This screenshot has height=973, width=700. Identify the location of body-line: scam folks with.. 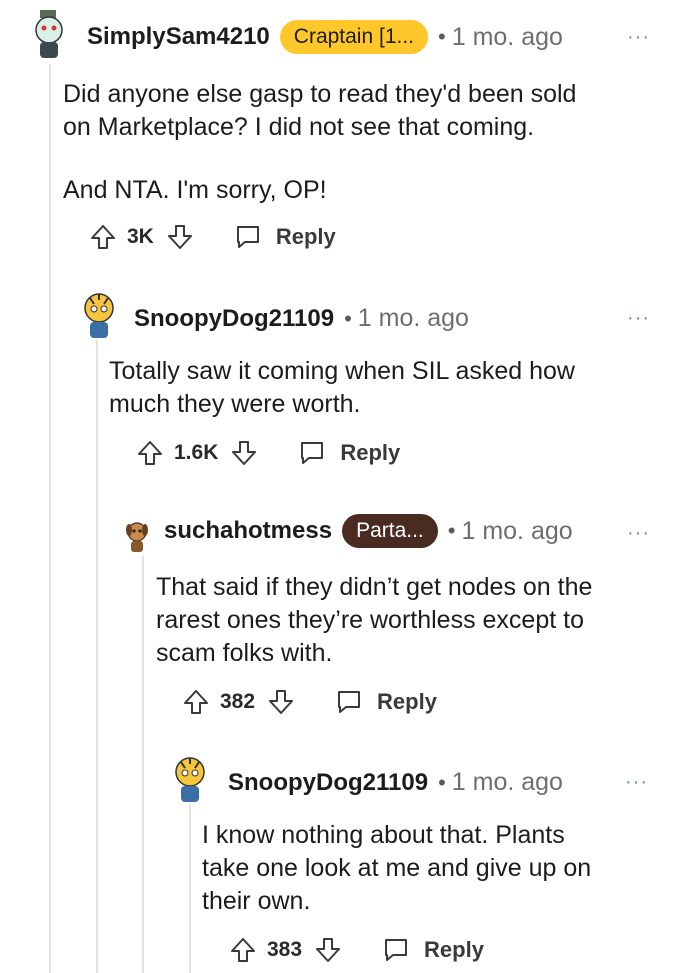
(244, 653).